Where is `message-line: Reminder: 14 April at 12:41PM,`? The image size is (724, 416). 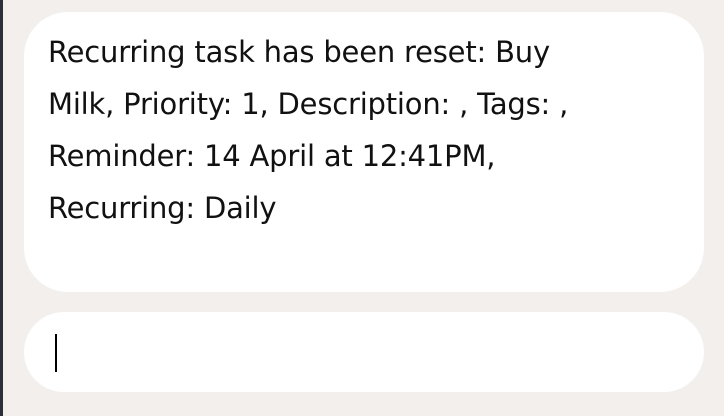
message-line: Reminder: 14 April at 12:41PM, is located at coordinates (272, 156).